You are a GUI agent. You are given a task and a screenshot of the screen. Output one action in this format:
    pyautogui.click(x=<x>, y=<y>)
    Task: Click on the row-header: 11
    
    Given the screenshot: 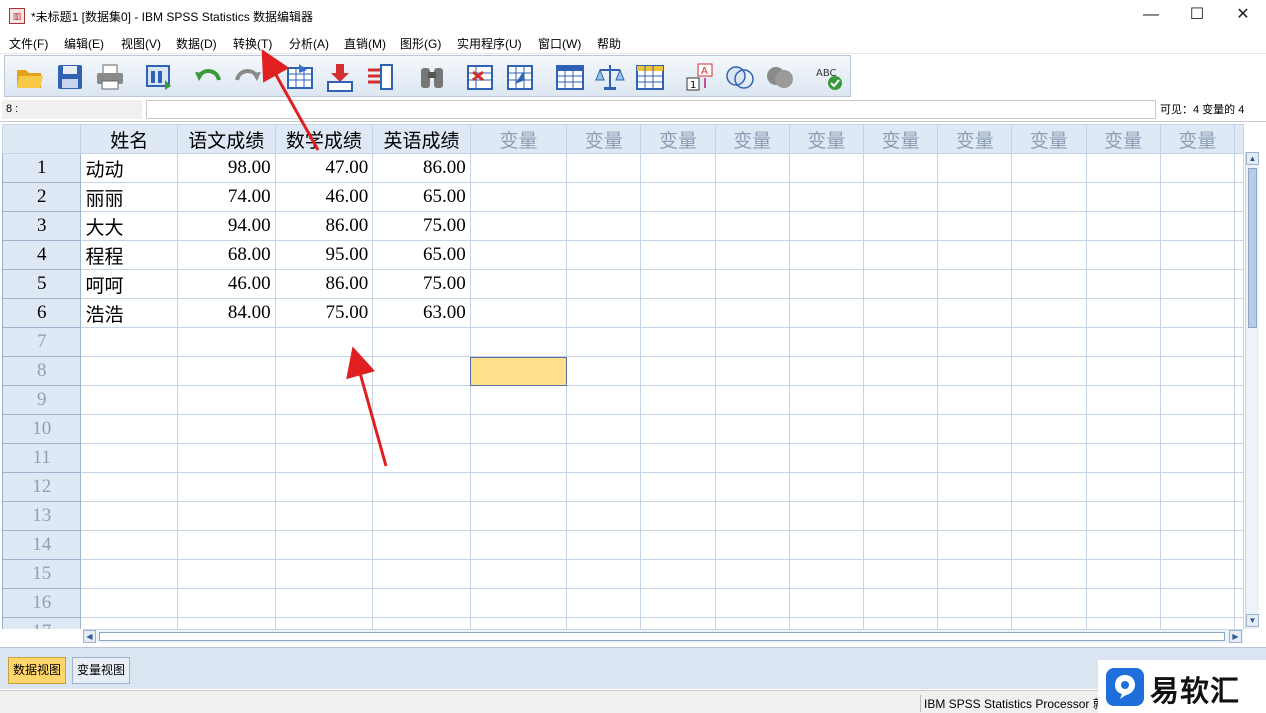 What is the action you would take?
    pyautogui.click(x=42, y=458)
    